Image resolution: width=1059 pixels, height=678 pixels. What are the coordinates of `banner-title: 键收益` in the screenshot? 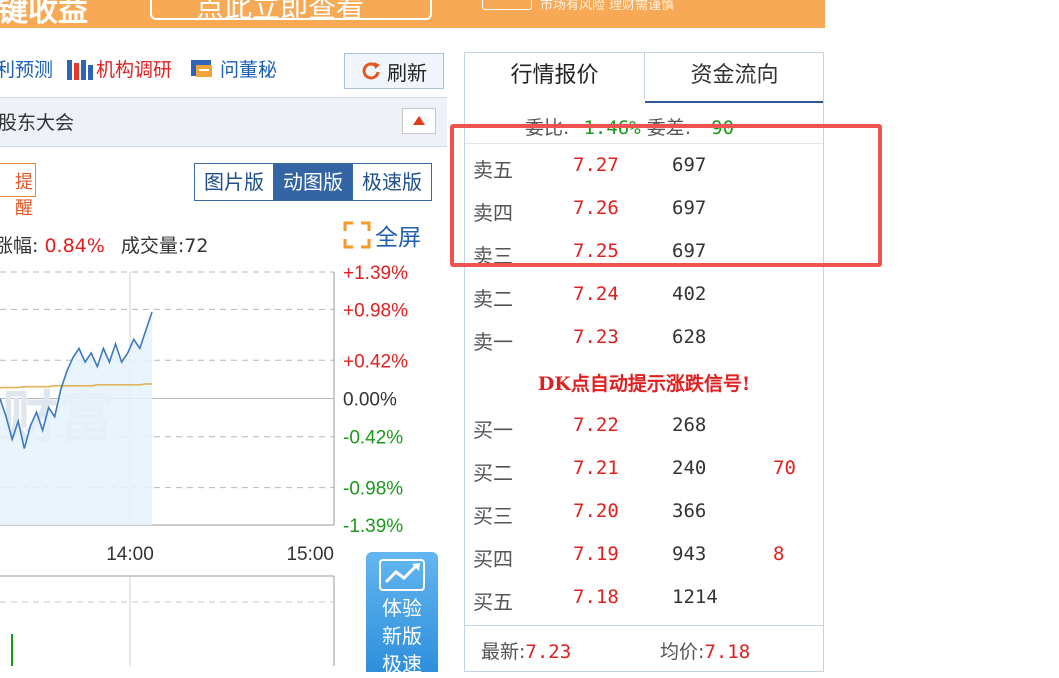 It's located at (44, 14).